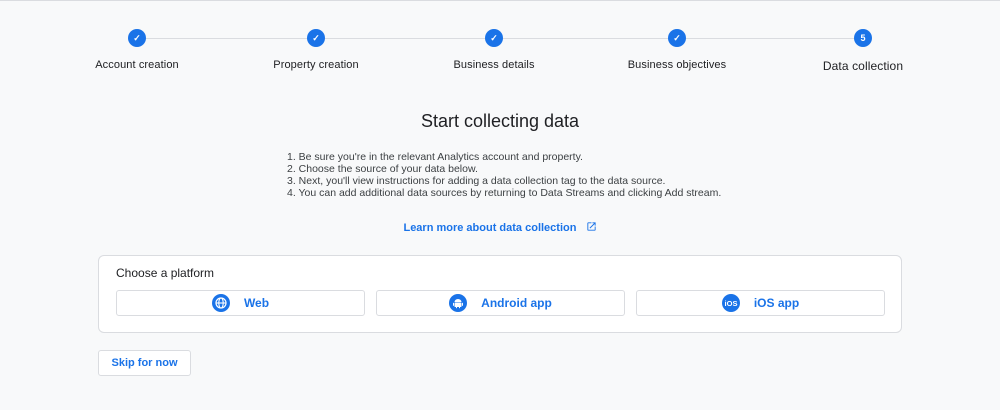 The width and height of the screenshot is (1000, 410). I want to click on android-platform-button: Android app, so click(500, 303).